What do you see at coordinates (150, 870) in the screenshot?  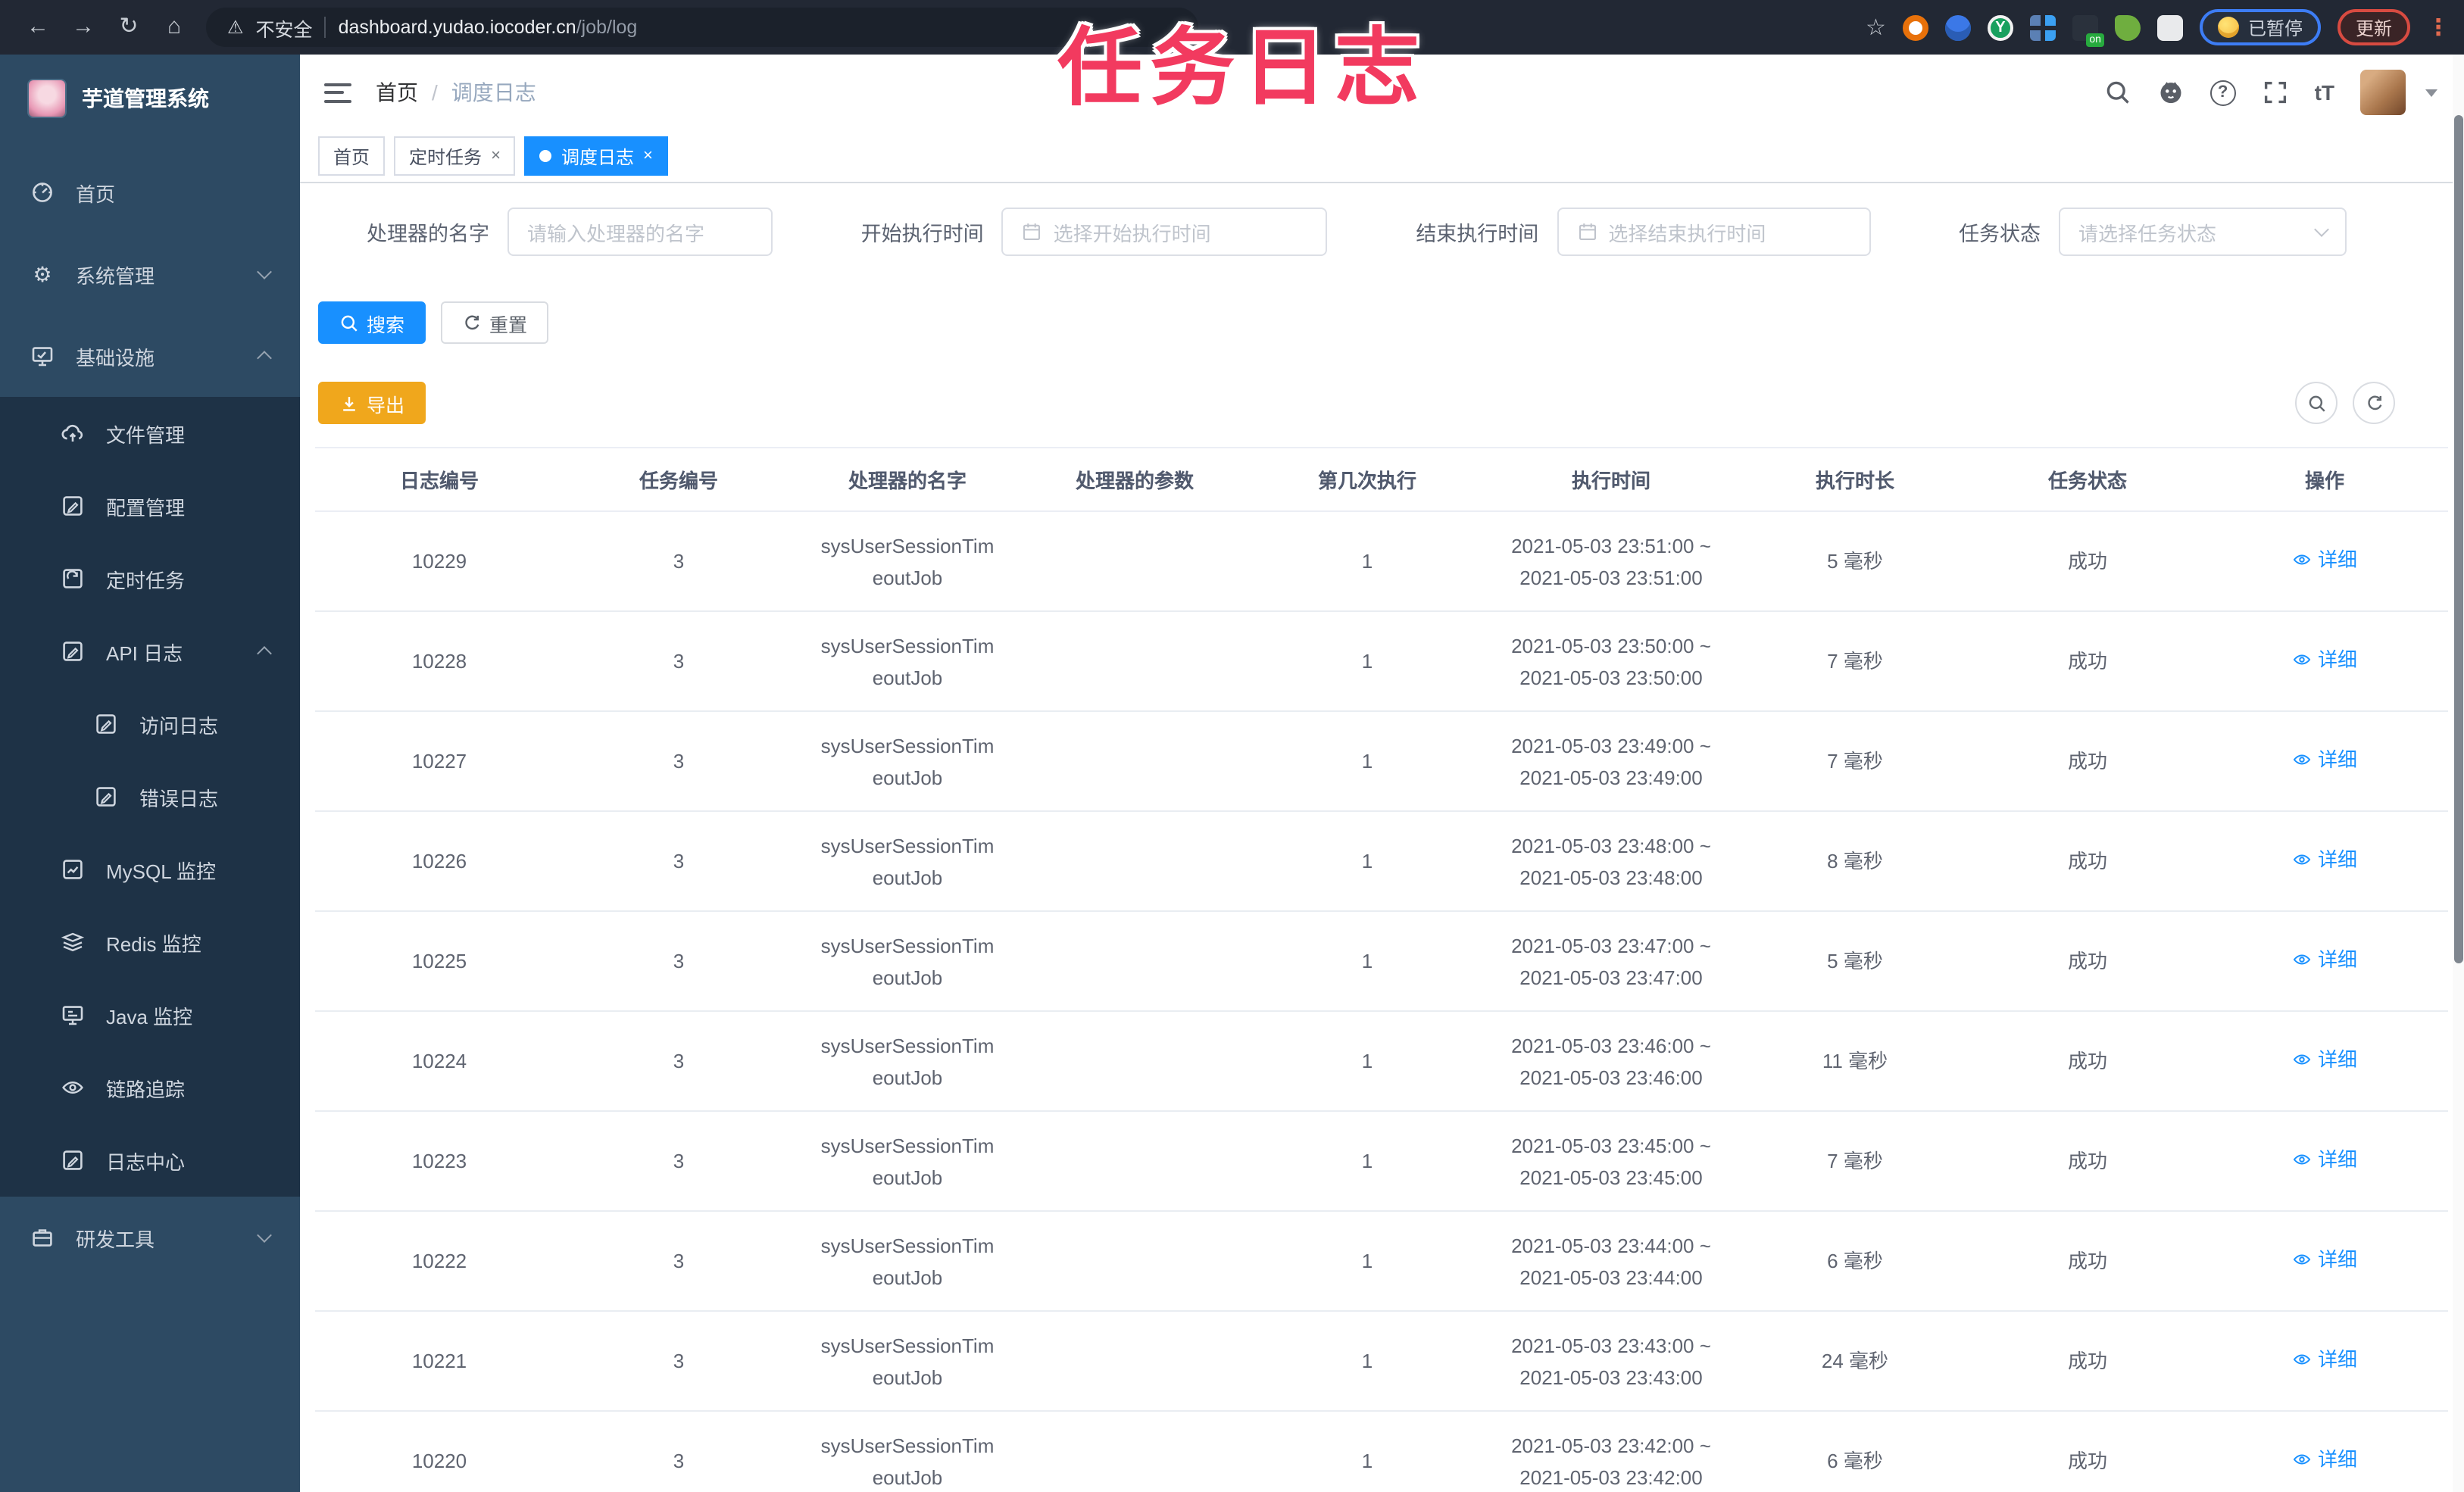 I see `sidebar-item-mysql-monitor: MySQL 监控` at bounding box center [150, 870].